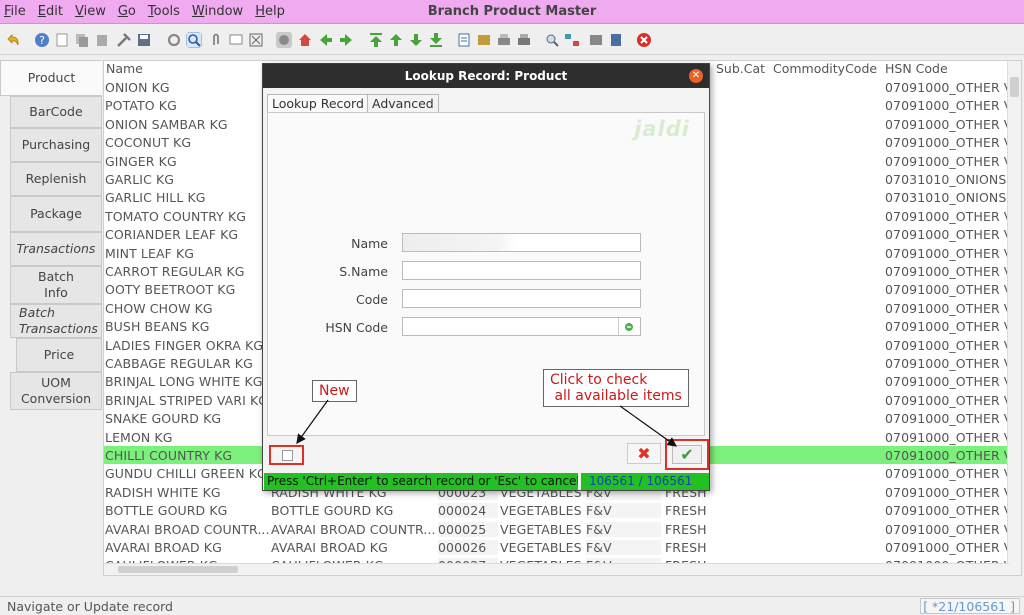 The height and width of the screenshot is (615, 1024). What do you see at coordinates (1014, 87) in the screenshot?
I see `scroll-thumb` at bounding box center [1014, 87].